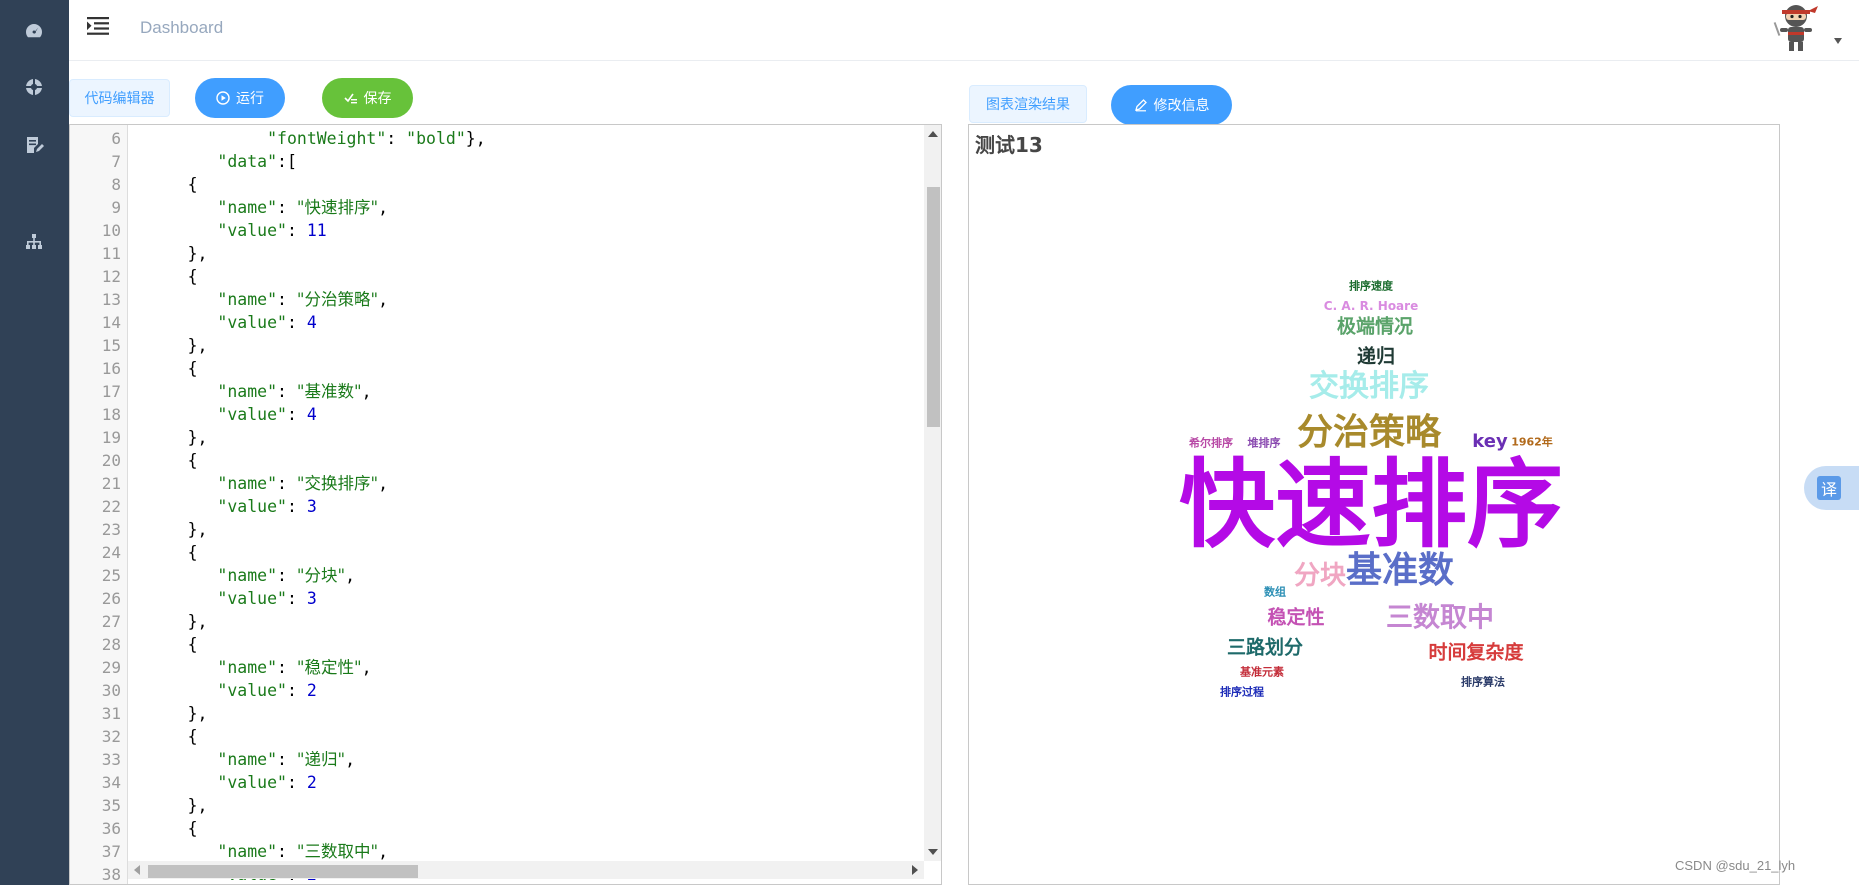 This screenshot has width=1859, height=885. I want to click on line-number: 20, so click(111, 460).